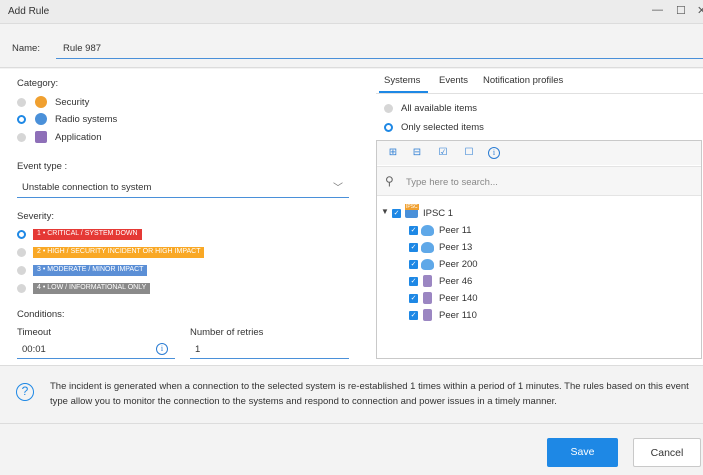  I want to click on help-icon: ?, so click(25, 392).